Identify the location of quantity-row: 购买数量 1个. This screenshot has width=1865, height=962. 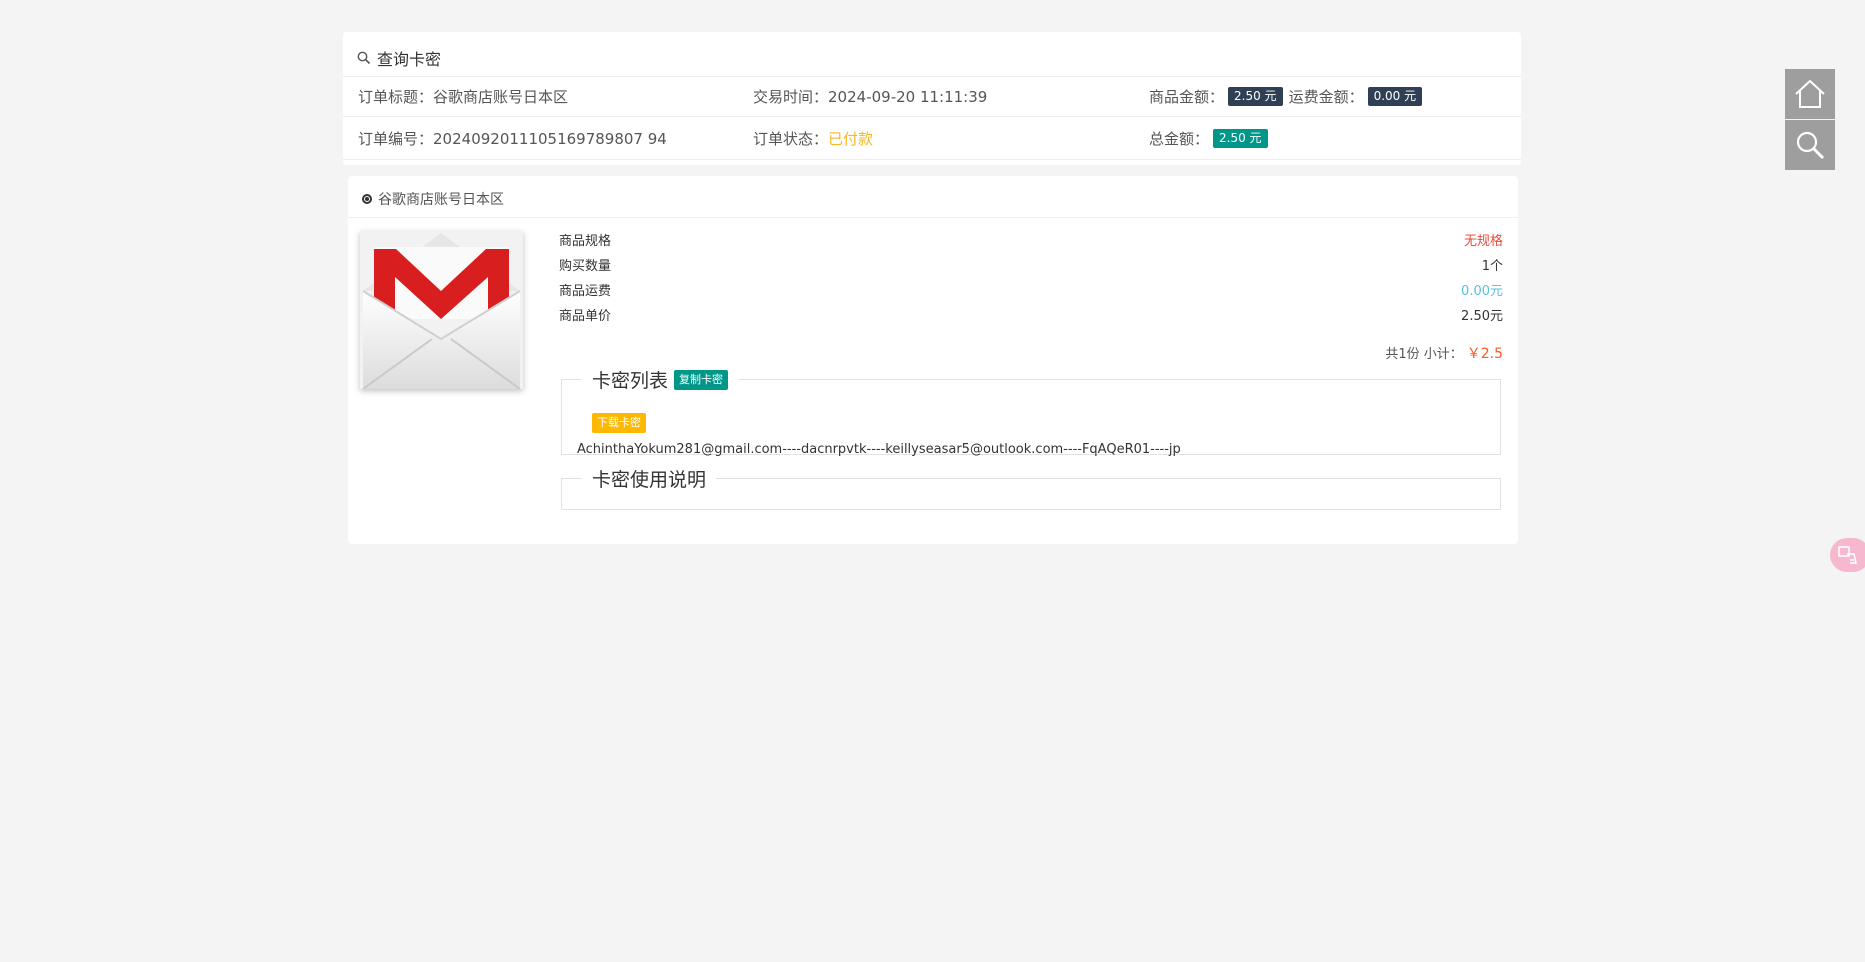
(1031, 264).